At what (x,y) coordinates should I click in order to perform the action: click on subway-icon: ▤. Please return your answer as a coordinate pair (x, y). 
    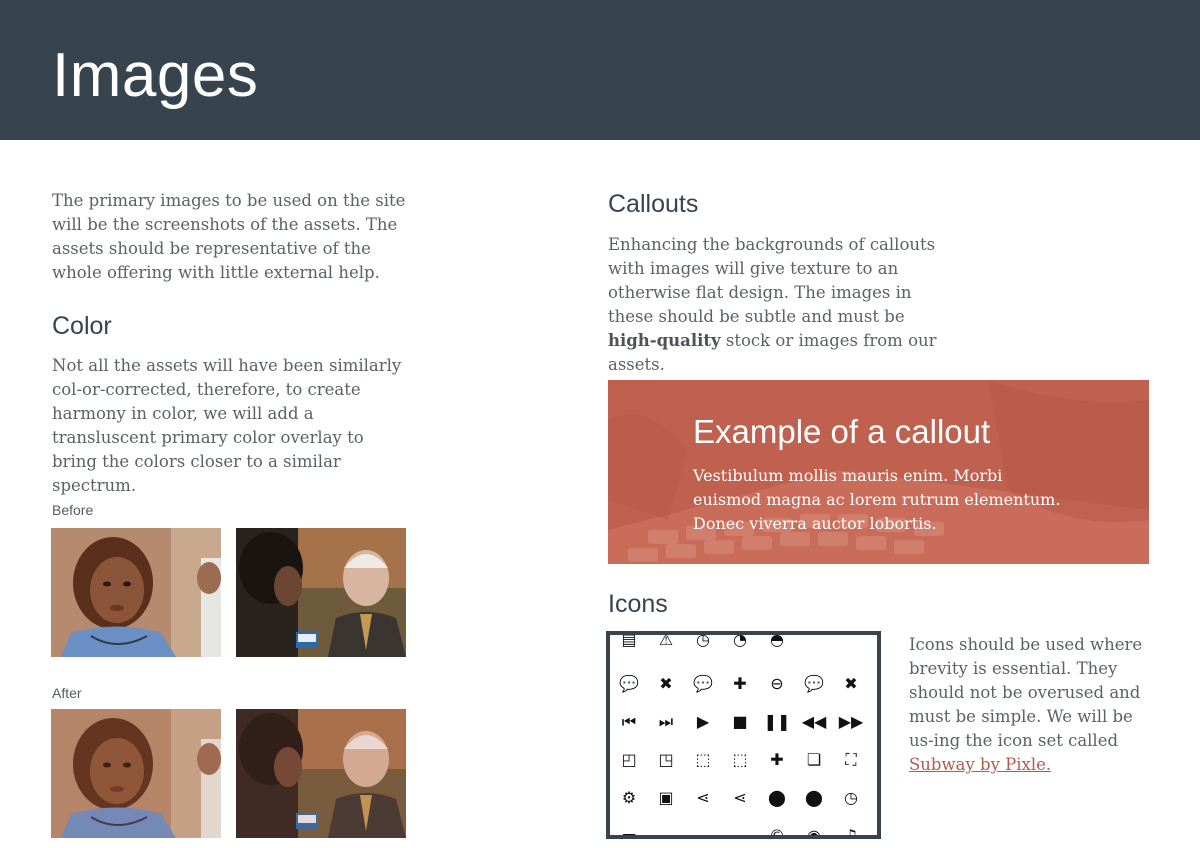
    Looking at the image, I should click on (629, 640).